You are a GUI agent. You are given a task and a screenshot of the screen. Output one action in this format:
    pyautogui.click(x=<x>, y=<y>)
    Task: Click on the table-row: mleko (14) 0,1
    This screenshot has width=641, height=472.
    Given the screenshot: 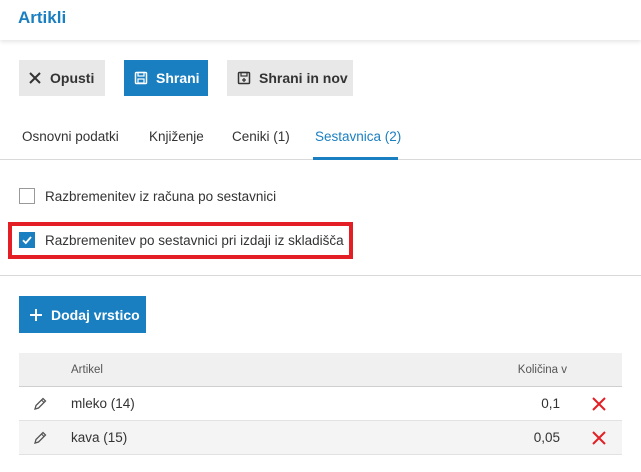 What is the action you would take?
    pyautogui.click(x=320, y=404)
    